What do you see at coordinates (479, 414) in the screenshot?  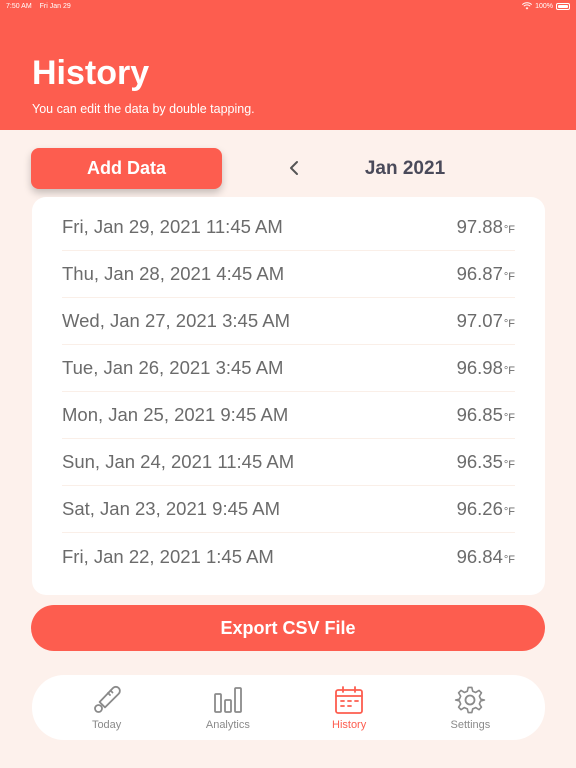 I see `row-value: 96.85` at bounding box center [479, 414].